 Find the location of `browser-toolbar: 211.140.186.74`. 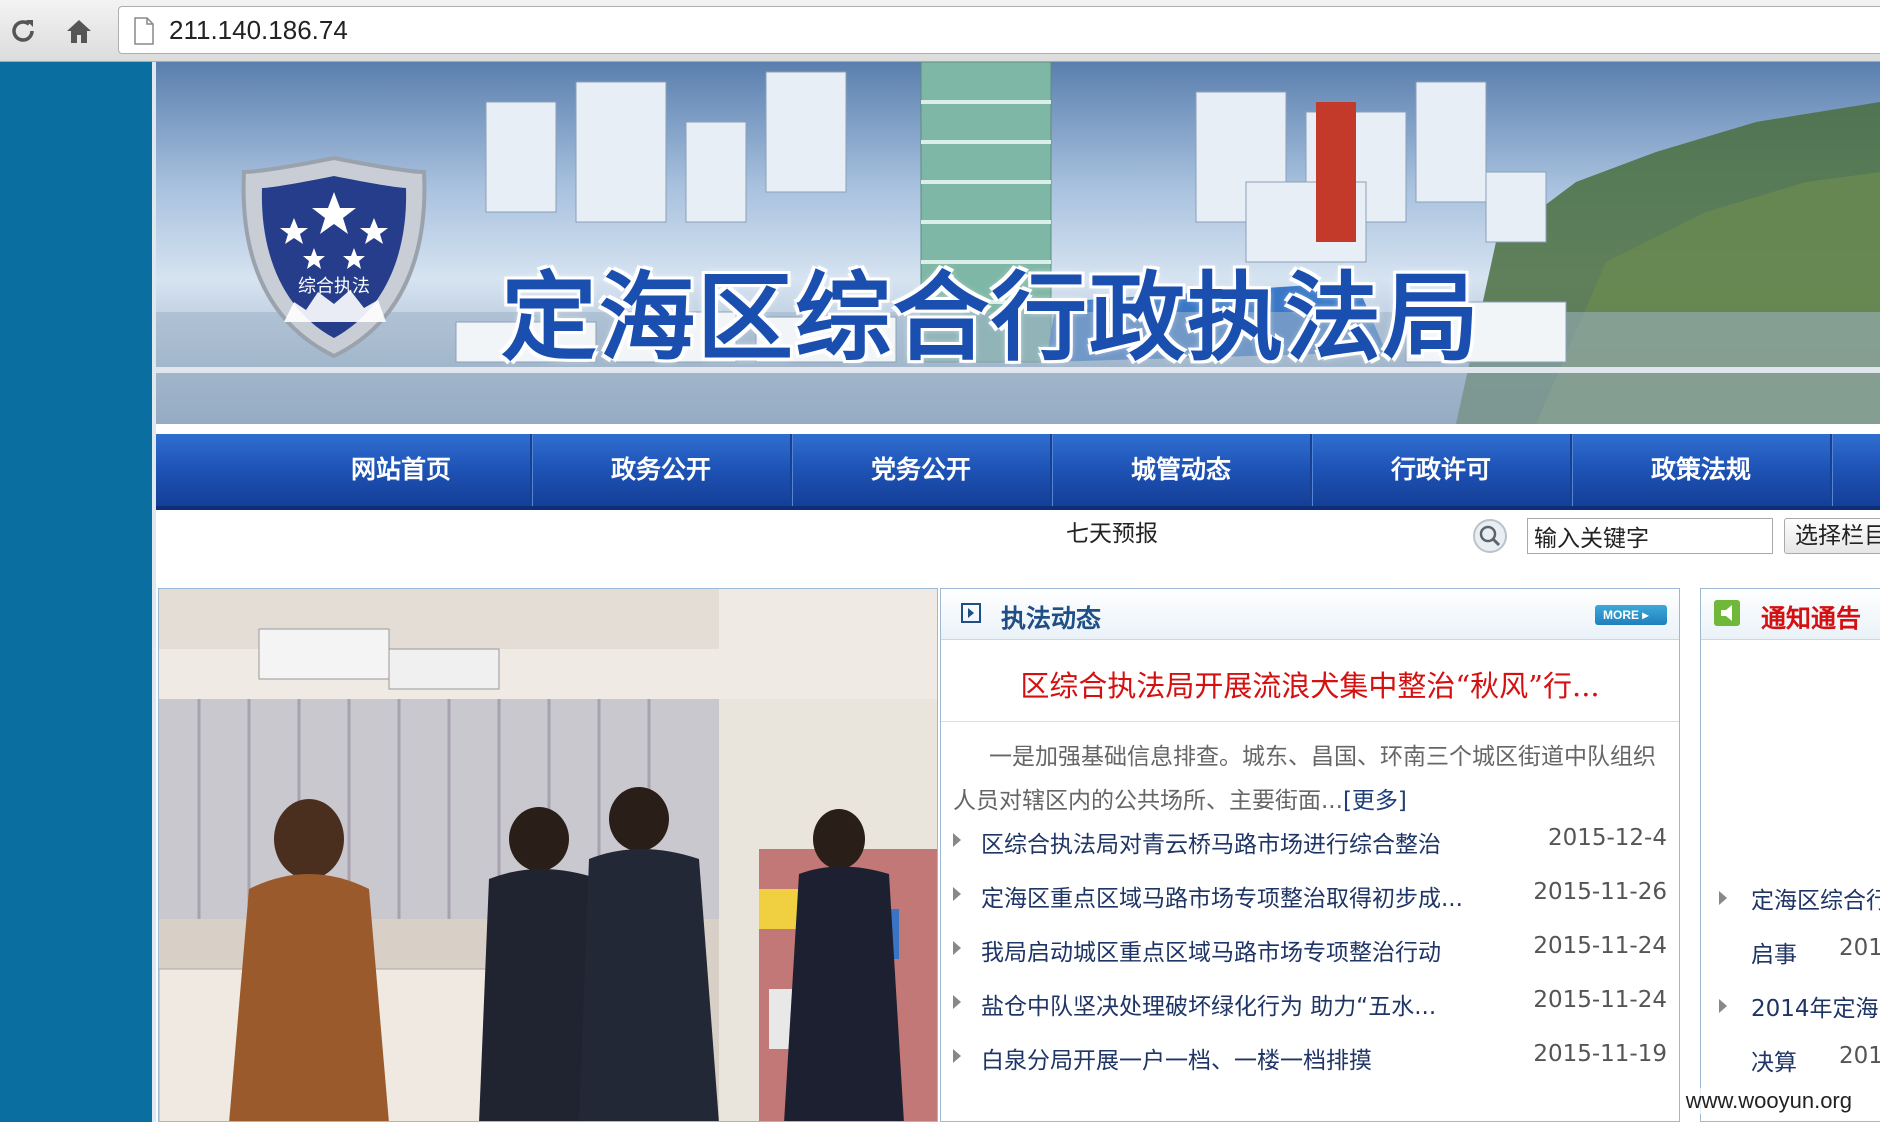

browser-toolbar: 211.140.186.74 is located at coordinates (940, 31).